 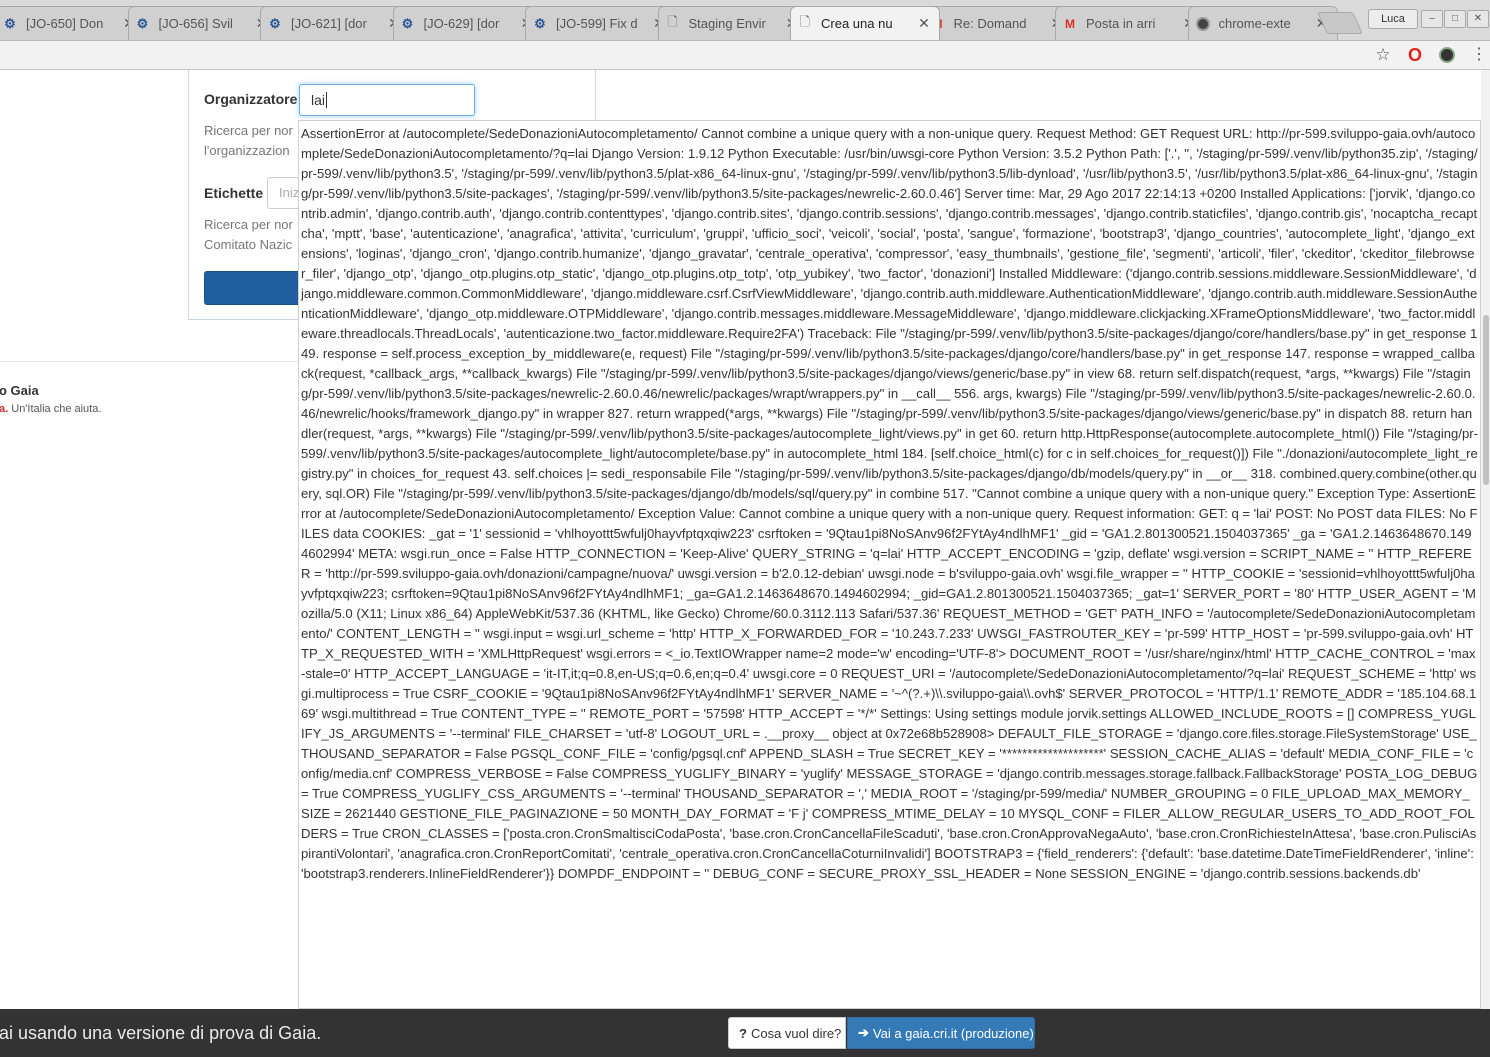 I want to click on tab-title: [JO-656] Svil, so click(x=195, y=23).